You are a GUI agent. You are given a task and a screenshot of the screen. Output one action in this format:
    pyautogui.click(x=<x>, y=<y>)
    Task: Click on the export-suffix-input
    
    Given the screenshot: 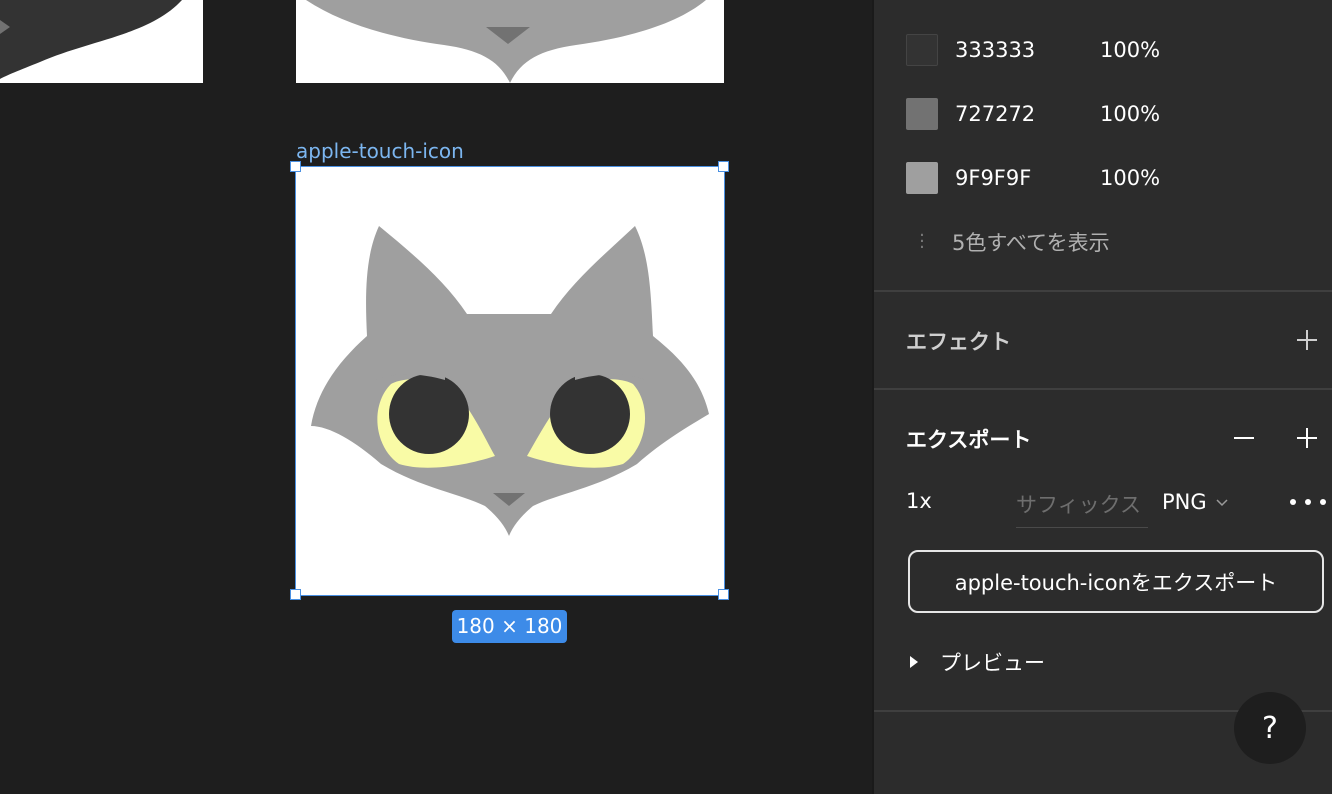 What is the action you would take?
    pyautogui.click(x=1082, y=505)
    